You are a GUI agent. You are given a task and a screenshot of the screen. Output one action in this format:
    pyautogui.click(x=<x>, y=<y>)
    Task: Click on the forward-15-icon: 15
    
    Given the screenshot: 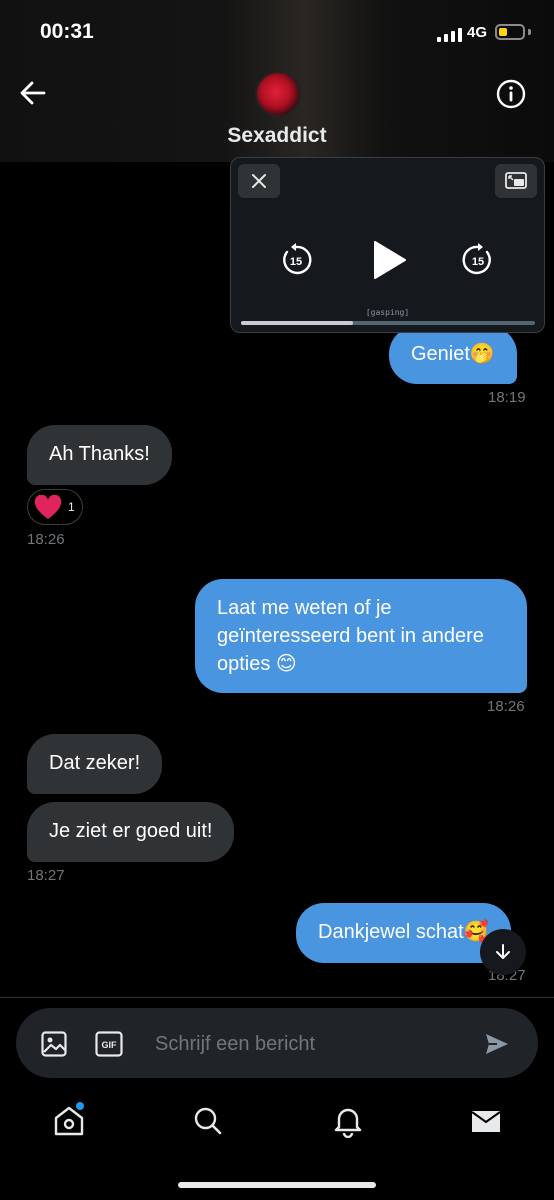 What is the action you would take?
    pyautogui.click(x=476, y=259)
    